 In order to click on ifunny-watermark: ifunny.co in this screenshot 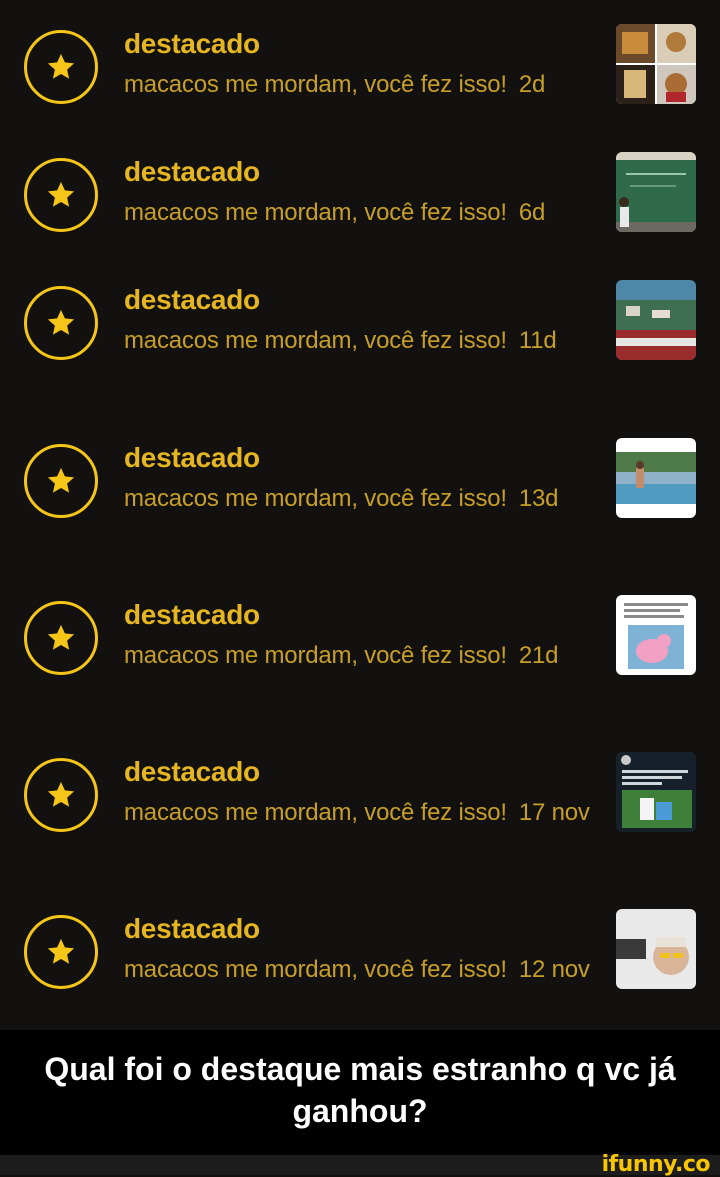, I will do `click(656, 1164)`.